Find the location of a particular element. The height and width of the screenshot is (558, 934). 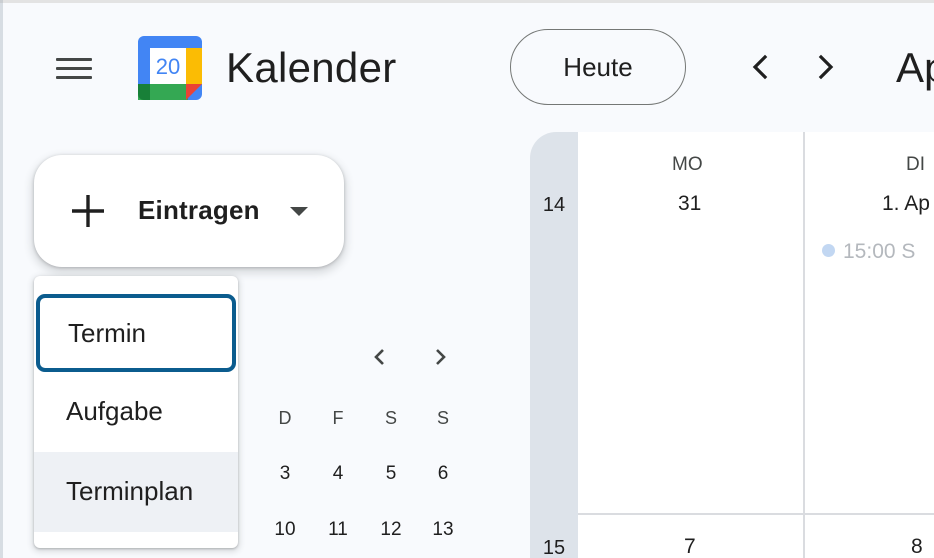

mini-calendar-day: 4 is located at coordinates (338, 474).